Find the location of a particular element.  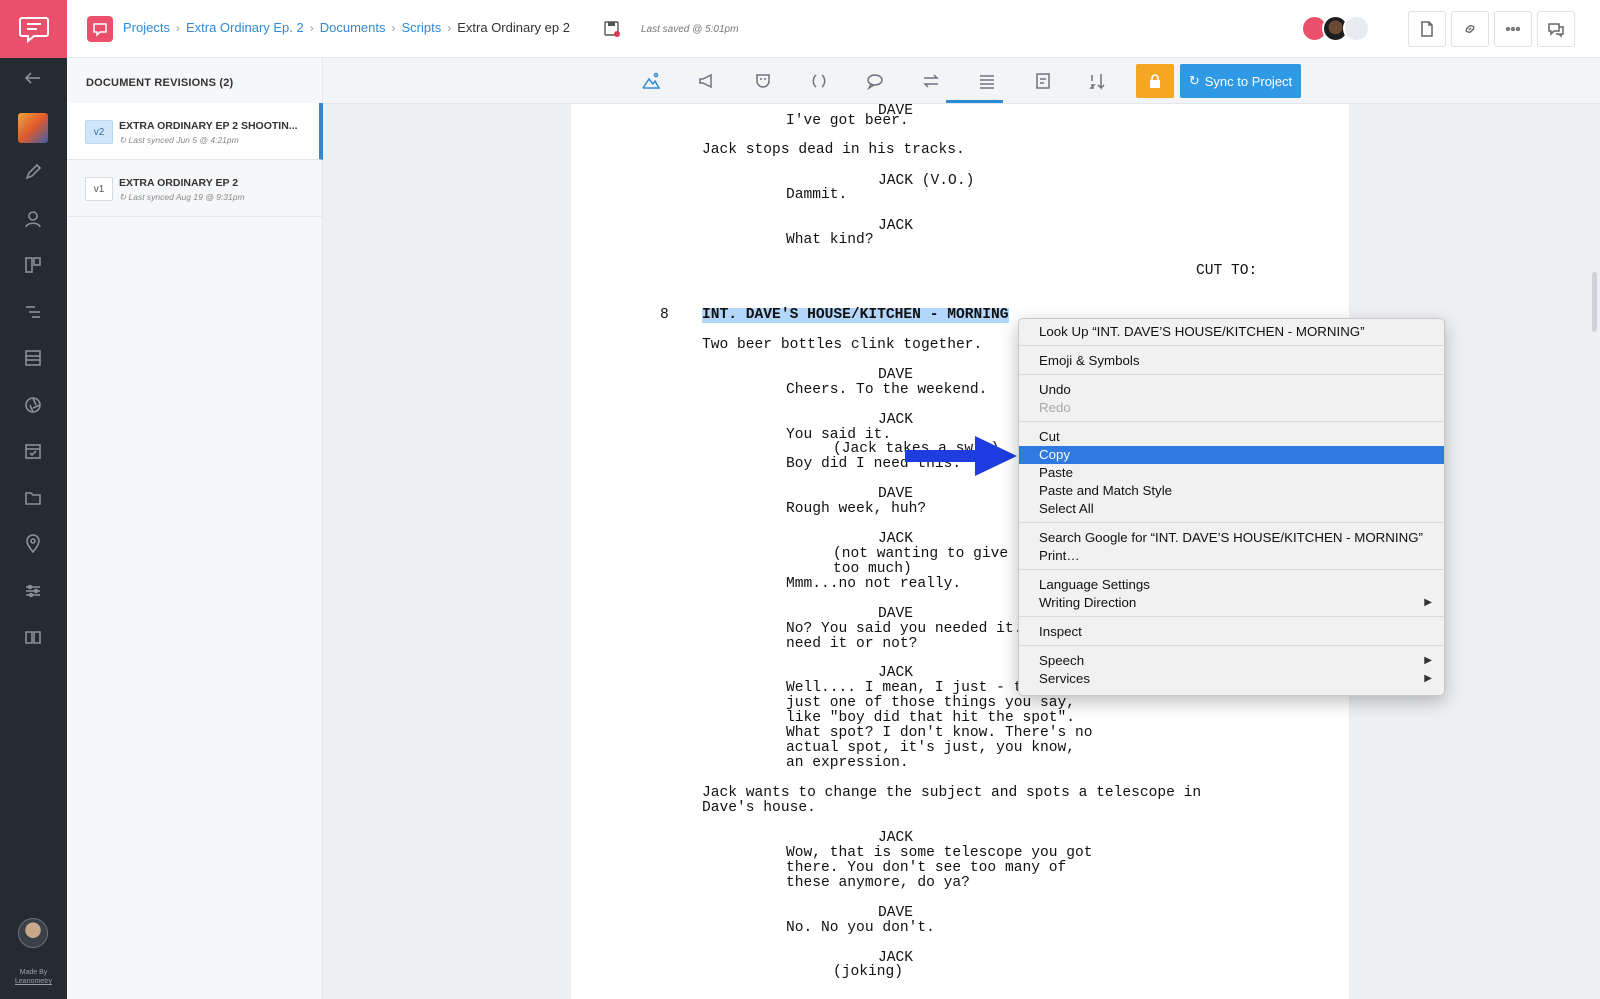

app-logo is located at coordinates (33, 29).